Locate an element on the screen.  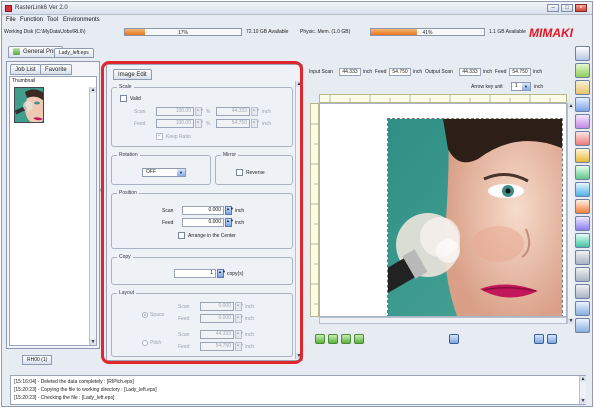
maximize-button: □ is located at coordinates (567, 8).